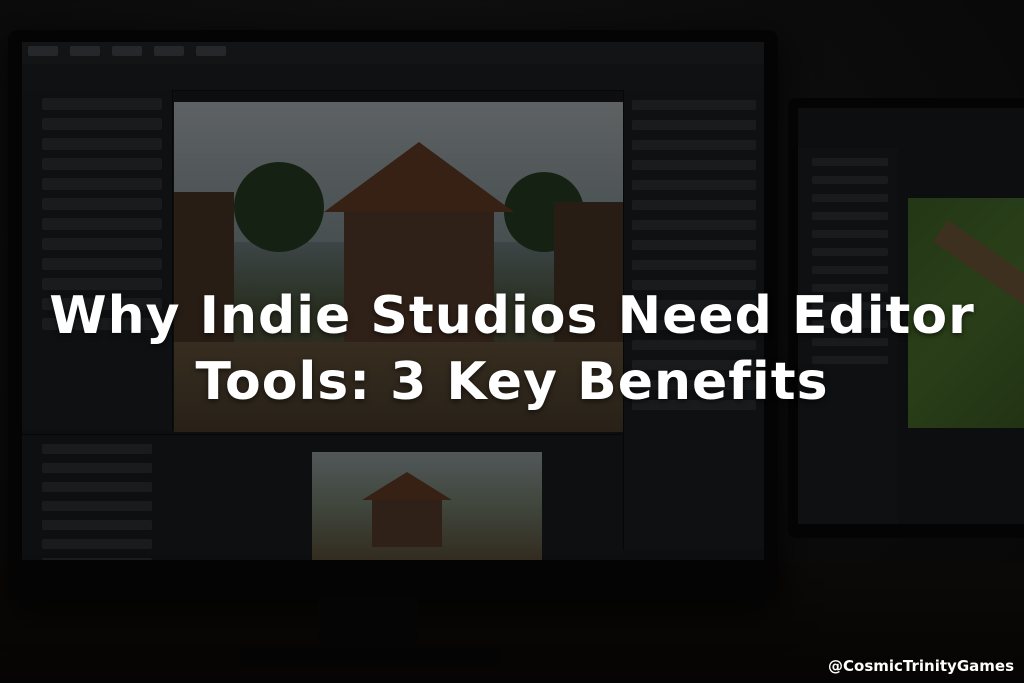  Describe the element at coordinates (512, 315) in the screenshot. I see `headline-line-1: Why Indie Studios Need Editor` at that location.